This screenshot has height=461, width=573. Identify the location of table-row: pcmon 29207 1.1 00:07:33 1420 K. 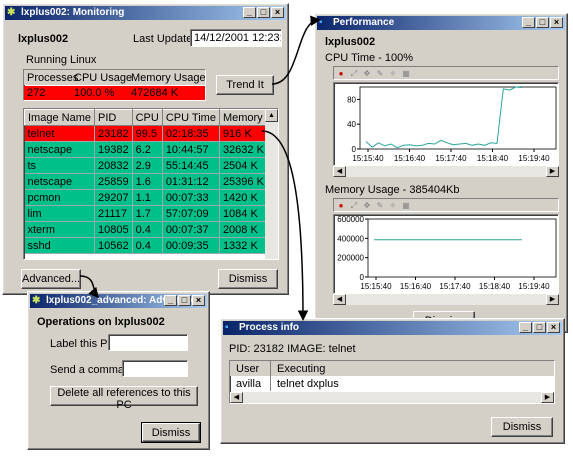
(146, 197).